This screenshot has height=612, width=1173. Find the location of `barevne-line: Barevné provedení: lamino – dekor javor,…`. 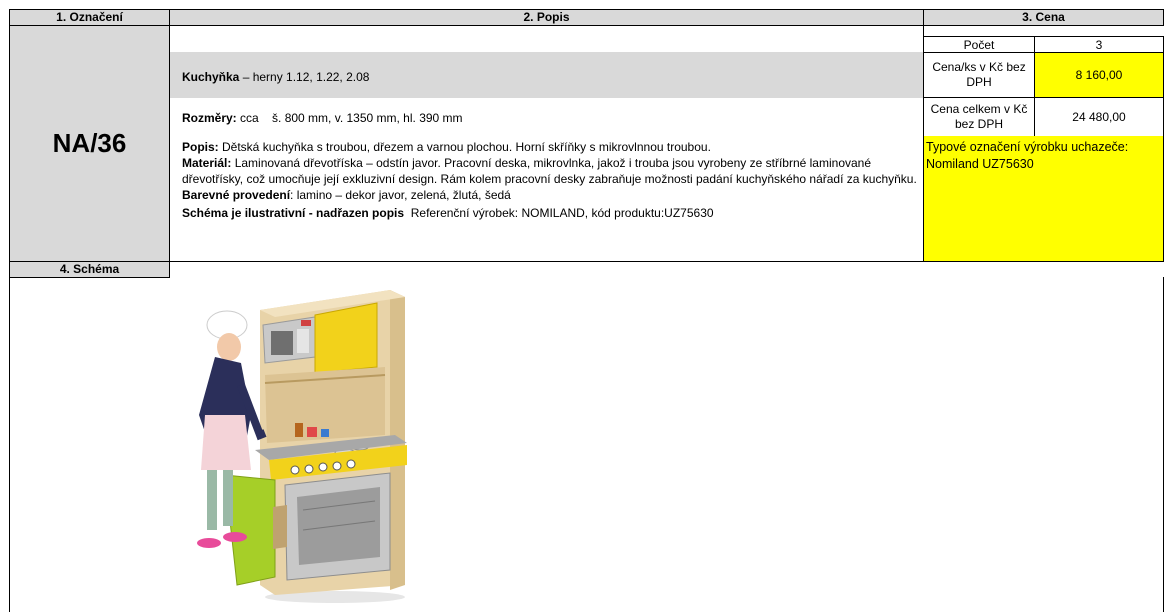

barevne-line: Barevné provedení: lamino – dekor javor,… is located at coordinates (550, 195).